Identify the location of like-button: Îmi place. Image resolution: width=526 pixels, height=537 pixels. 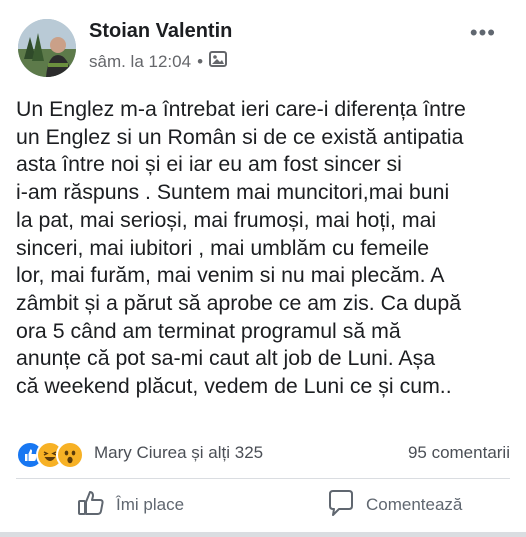
(130, 505).